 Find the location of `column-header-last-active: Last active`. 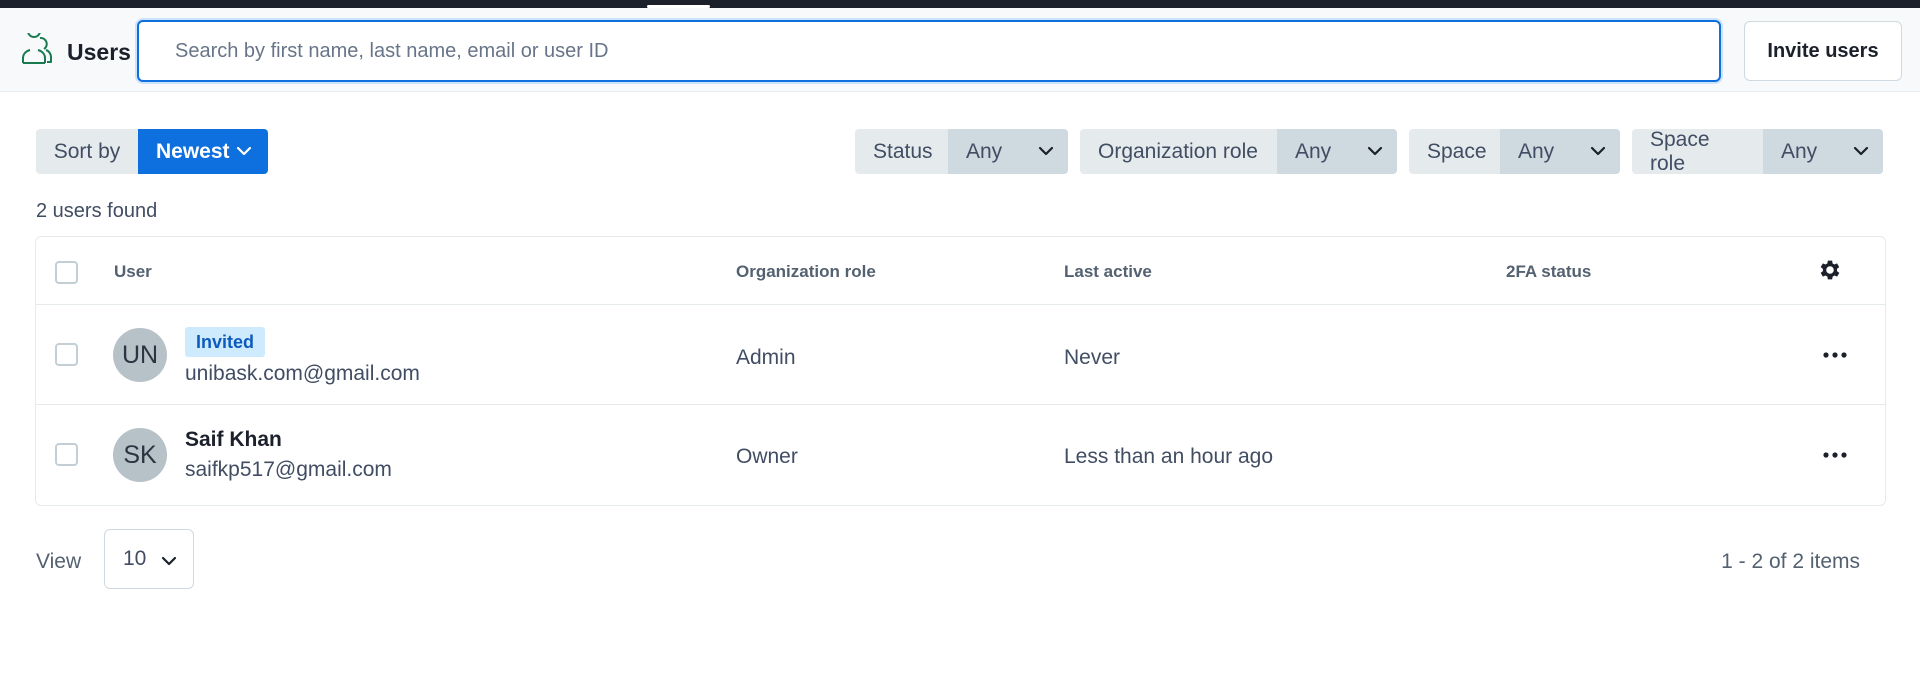

column-header-last-active: Last active is located at coordinates (1108, 272).